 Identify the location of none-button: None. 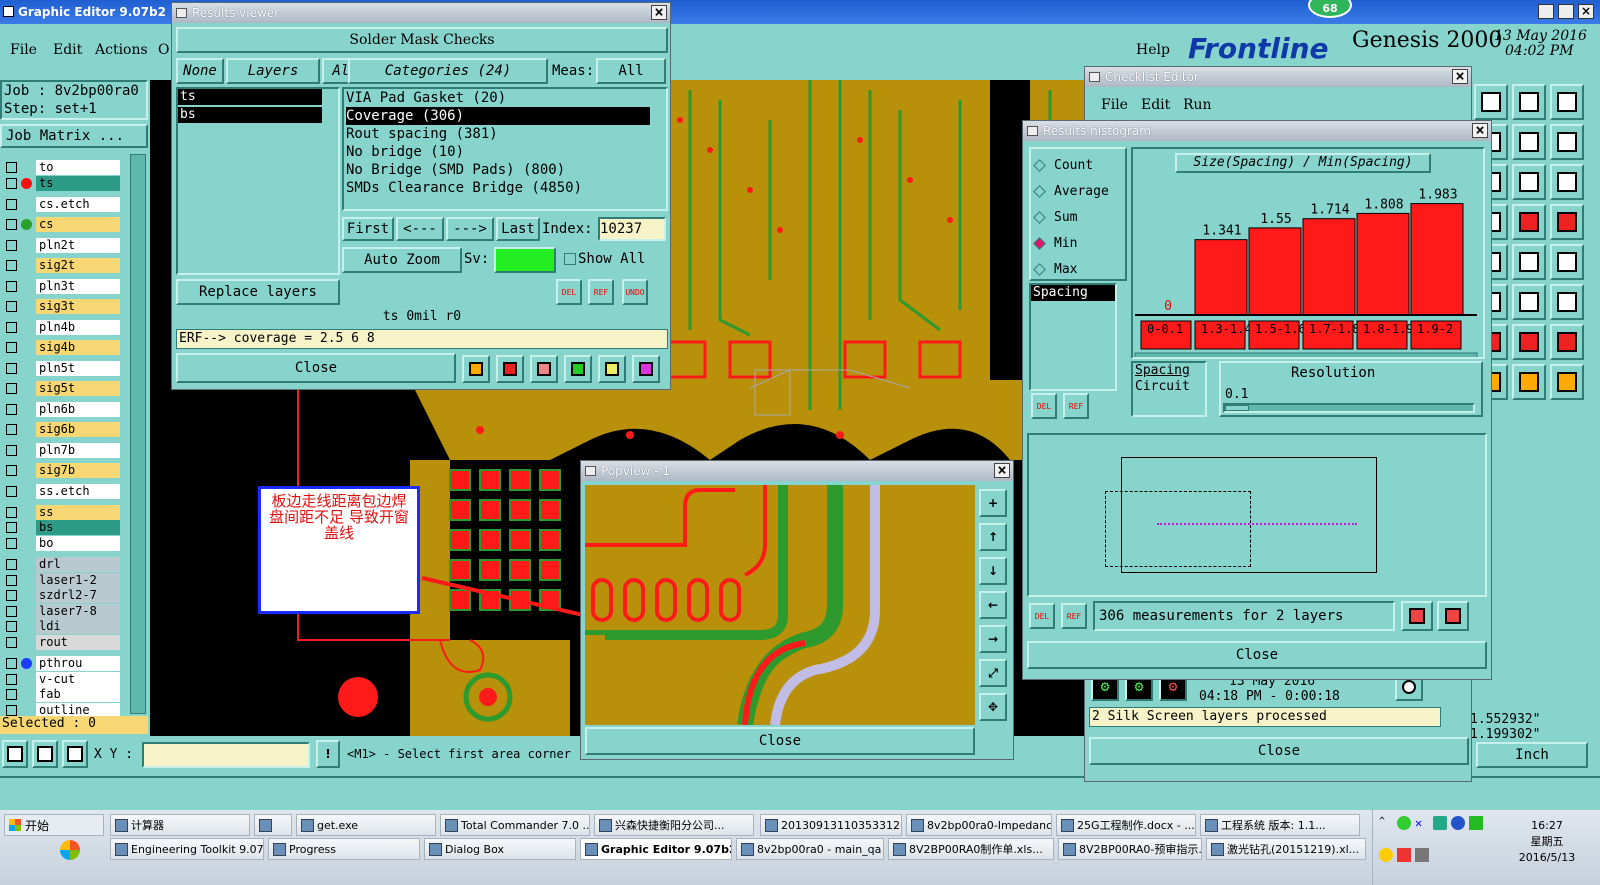
(200, 71).